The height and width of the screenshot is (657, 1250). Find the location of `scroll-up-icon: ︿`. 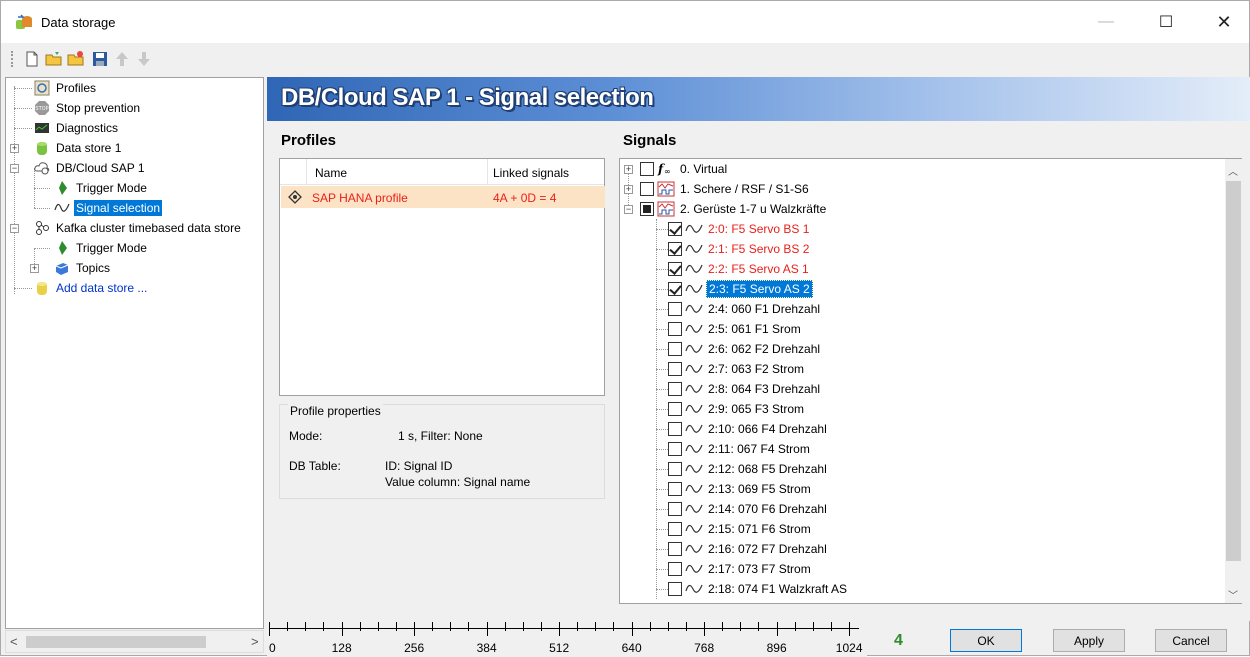

scroll-up-icon: ︿ is located at coordinates (1233, 170).